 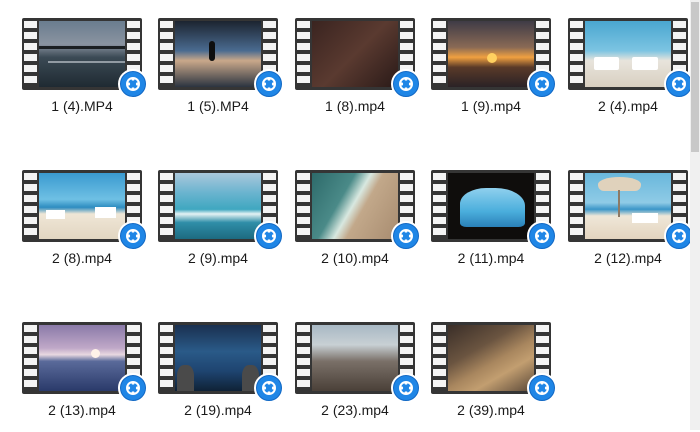 I want to click on file-item-14: 2 (39).mp4, so click(x=494, y=377).